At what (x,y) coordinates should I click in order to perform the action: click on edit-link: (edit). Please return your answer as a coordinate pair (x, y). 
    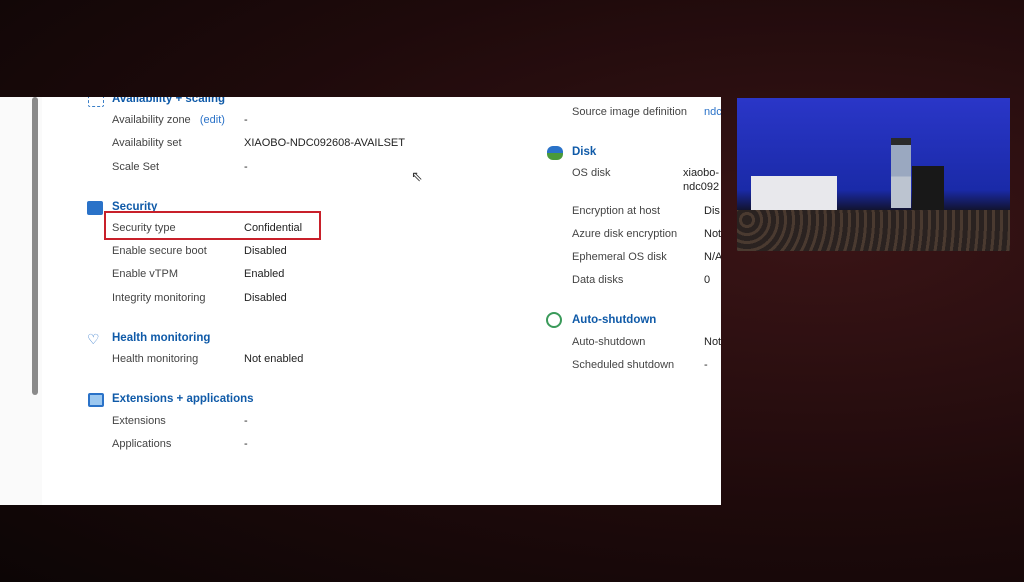
    Looking at the image, I should click on (212, 120).